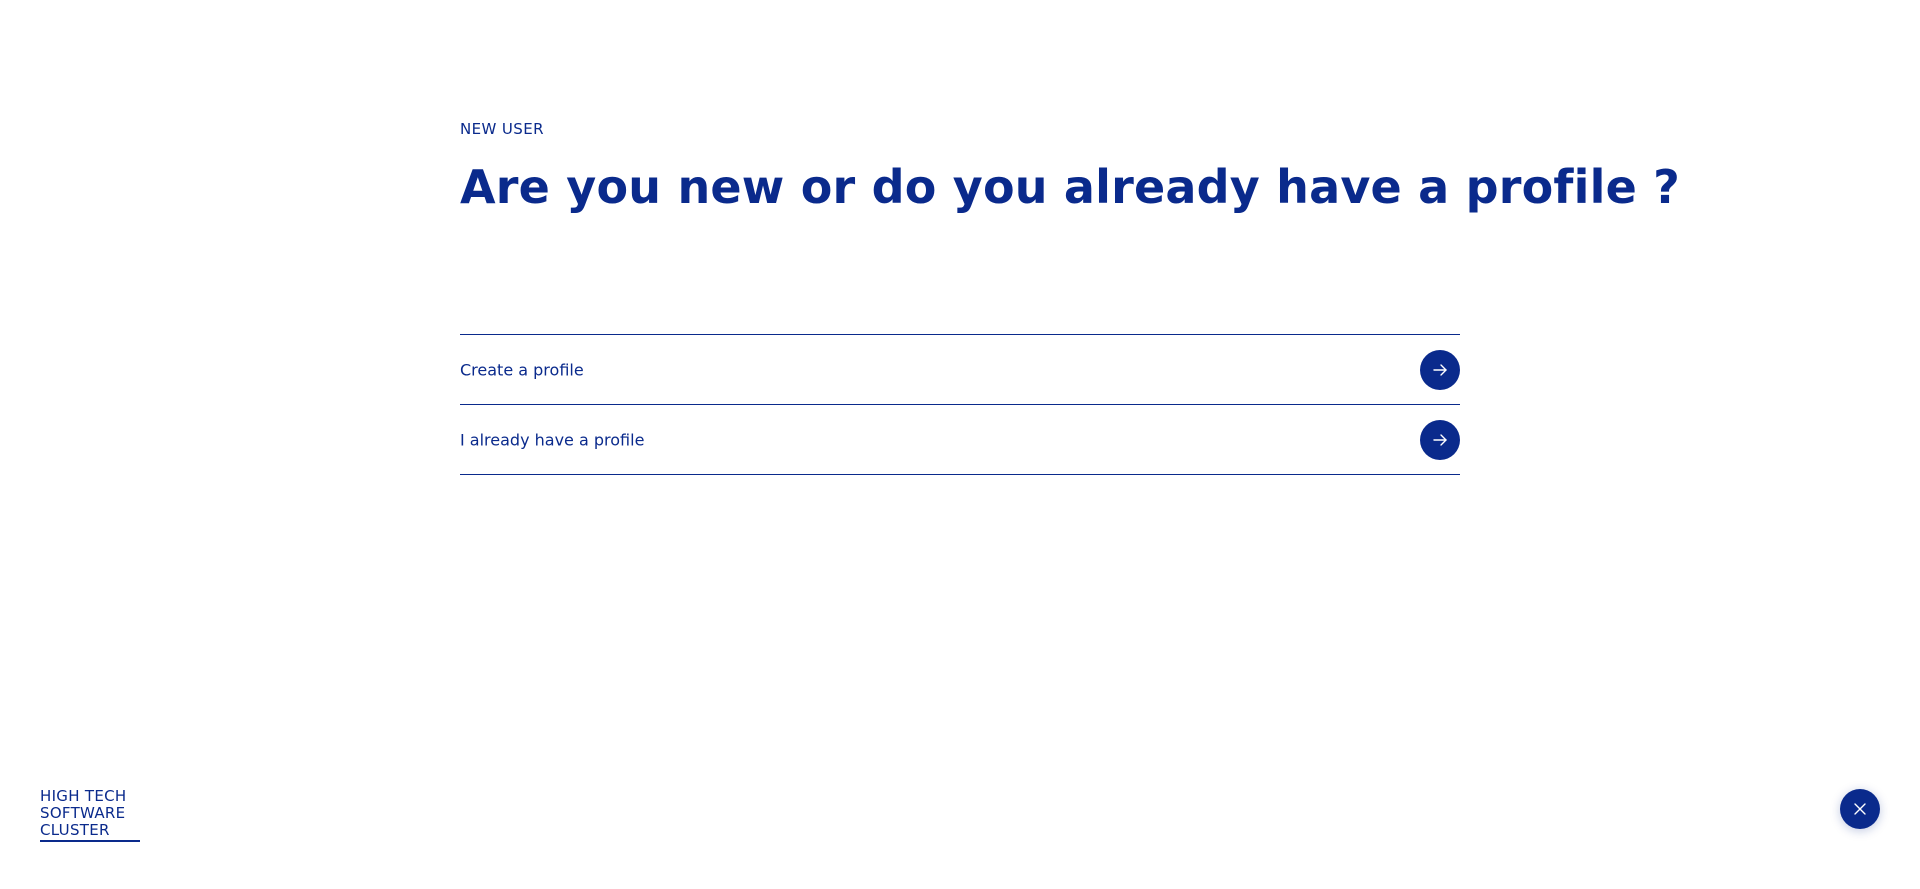 The width and height of the screenshot is (1920, 889). I want to click on create-profile-option: Create a profile, so click(960, 370).